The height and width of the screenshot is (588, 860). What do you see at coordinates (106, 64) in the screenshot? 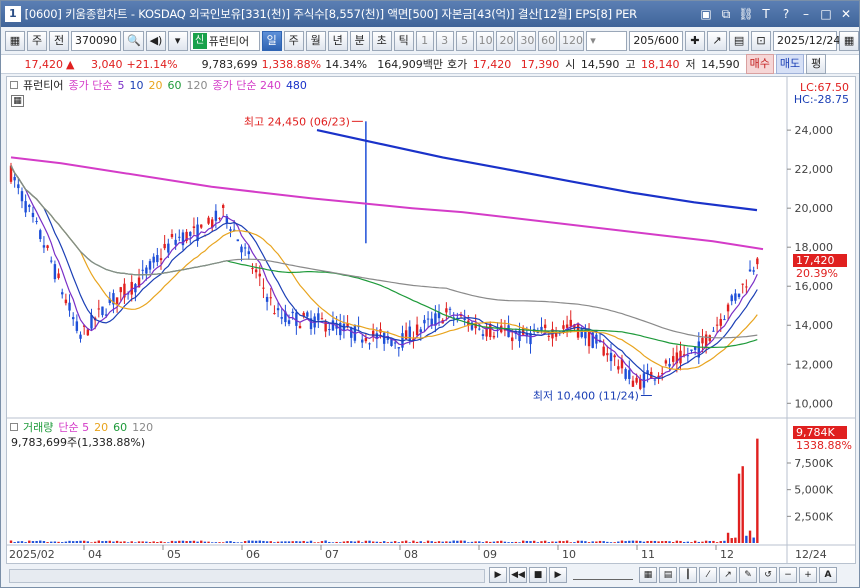
I see `change-value: 3,040` at bounding box center [106, 64].